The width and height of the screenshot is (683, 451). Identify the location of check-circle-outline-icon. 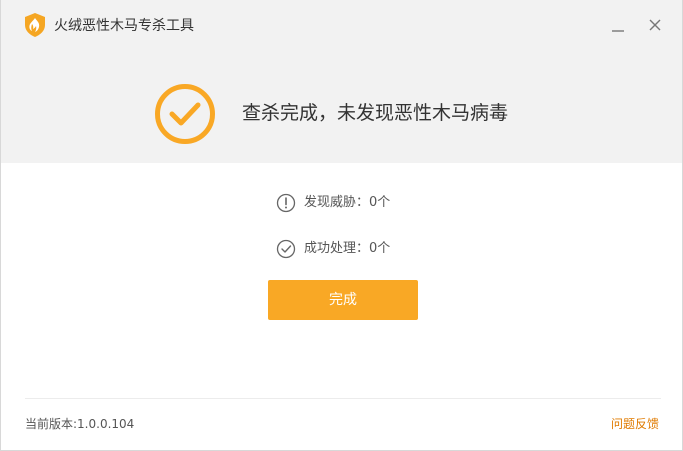
(286, 249).